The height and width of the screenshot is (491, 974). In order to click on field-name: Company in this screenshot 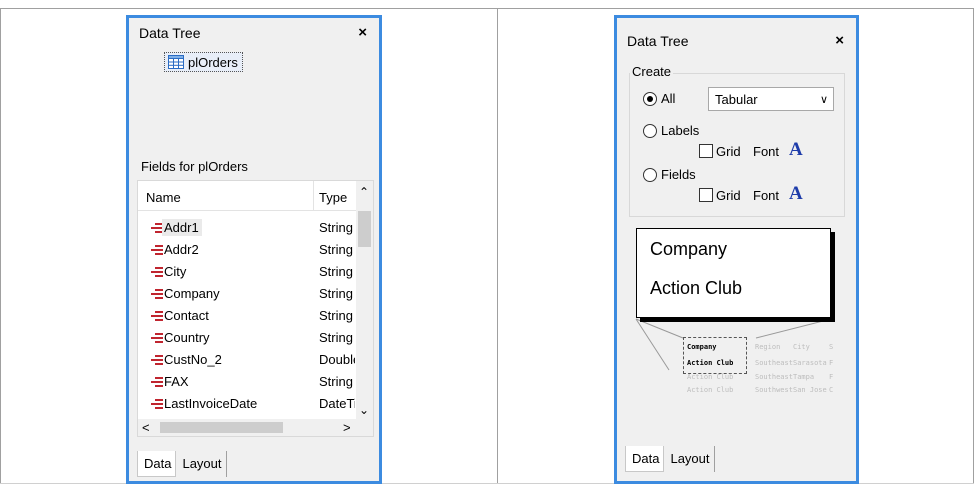, I will do `click(192, 293)`.